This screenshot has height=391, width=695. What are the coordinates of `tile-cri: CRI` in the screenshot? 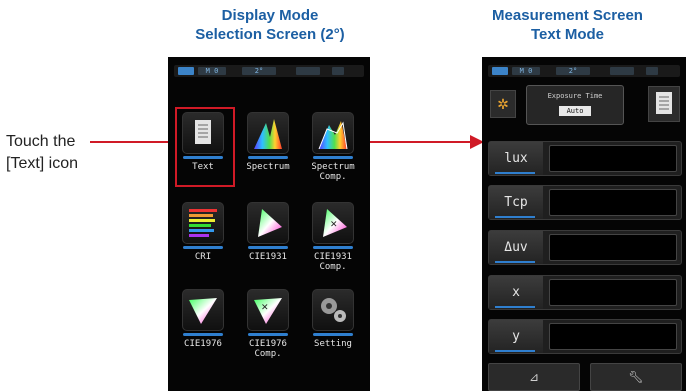 It's located at (203, 232).